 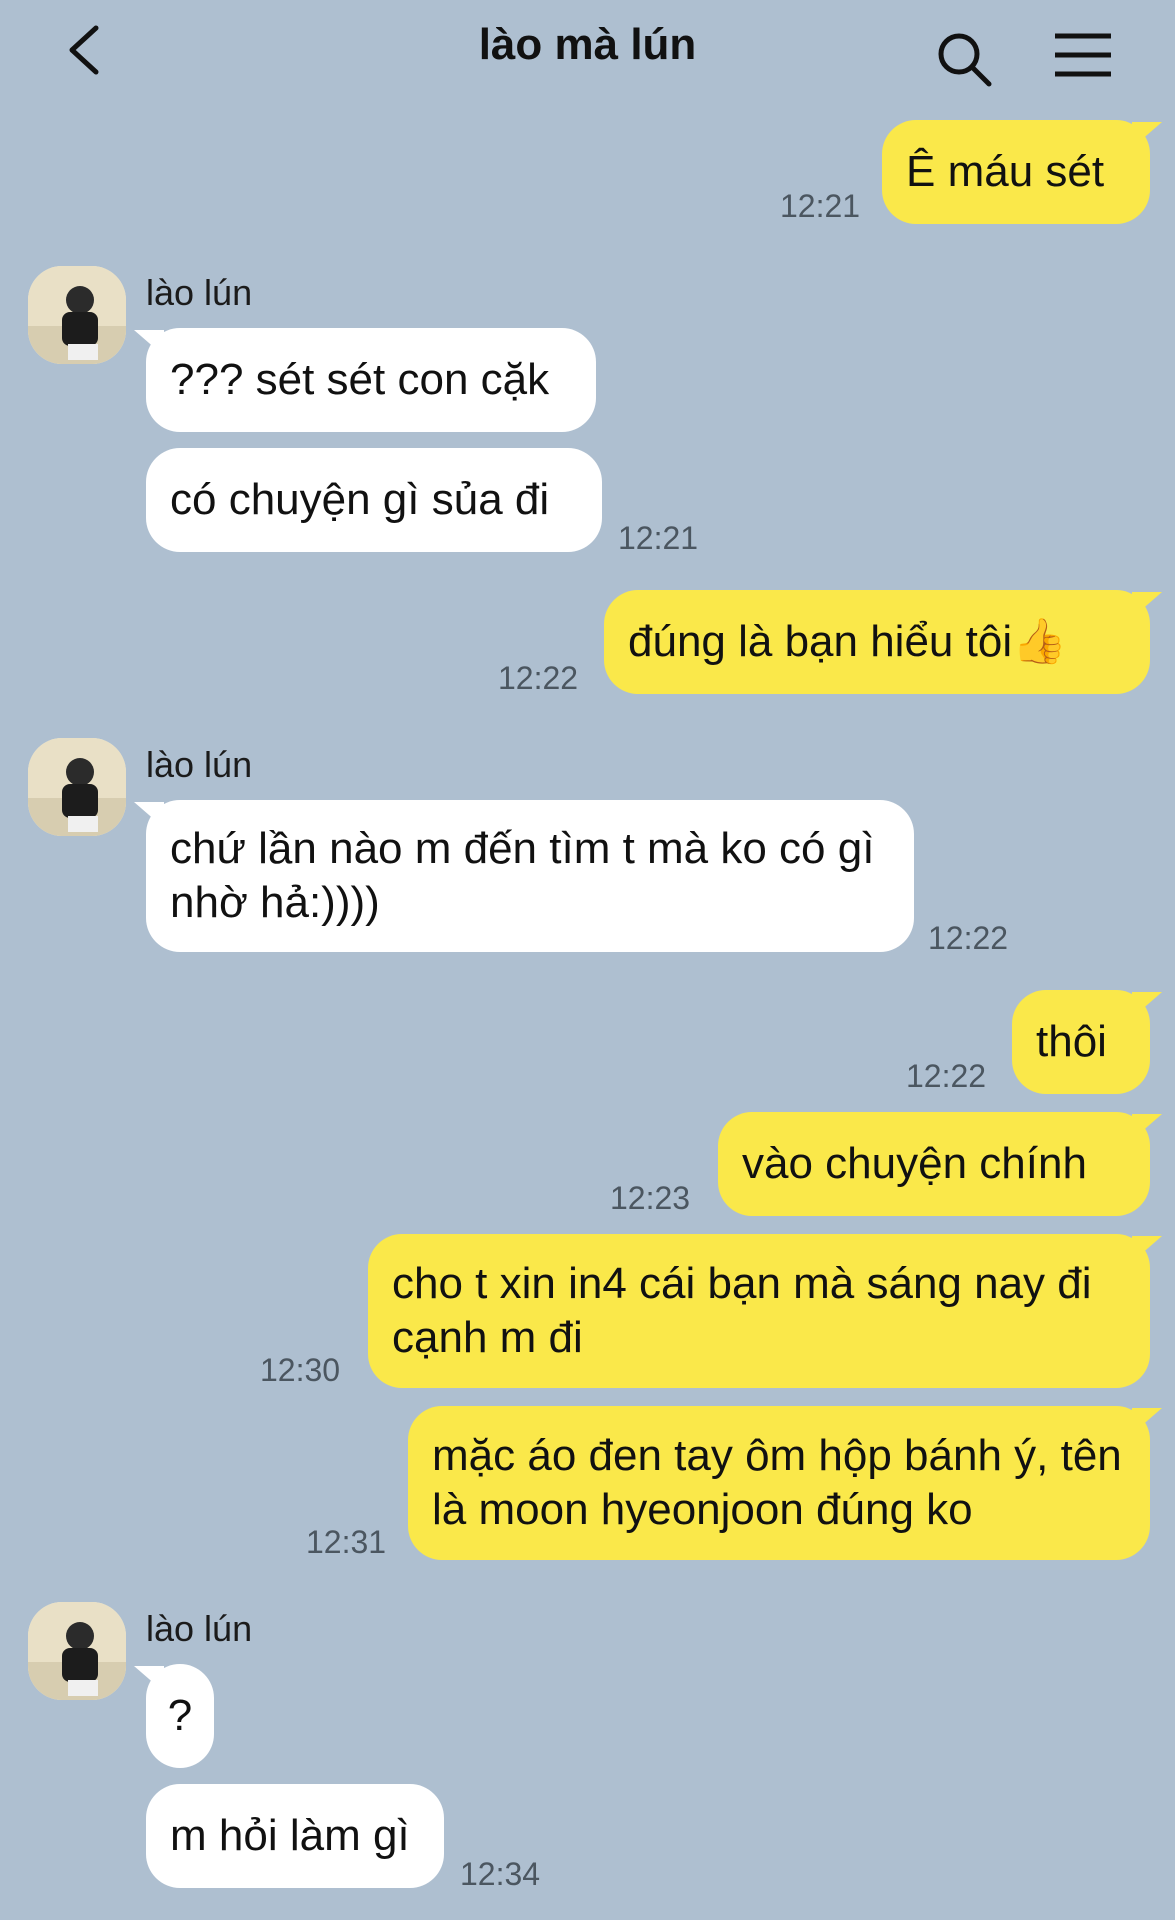 What do you see at coordinates (587, 44) in the screenshot?
I see `chat-title: lào mà lún` at bounding box center [587, 44].